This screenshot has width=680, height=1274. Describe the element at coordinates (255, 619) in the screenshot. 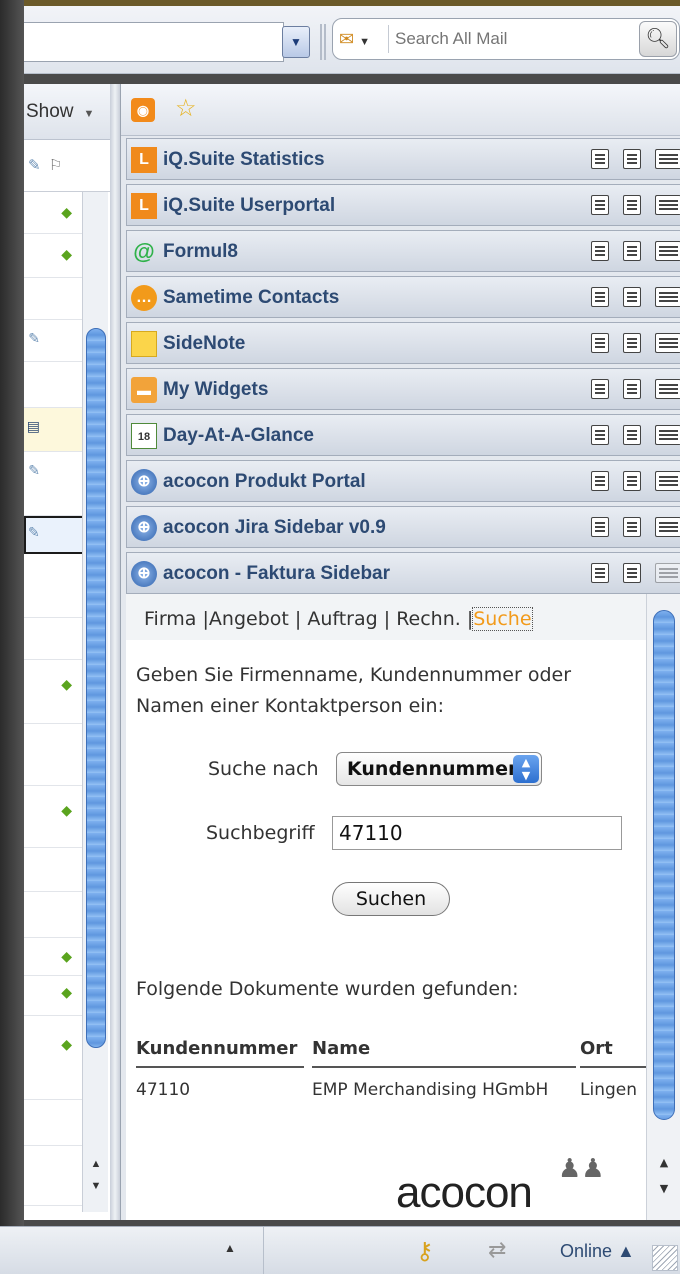

I see `tab-angebot: Angebot |` at that location.